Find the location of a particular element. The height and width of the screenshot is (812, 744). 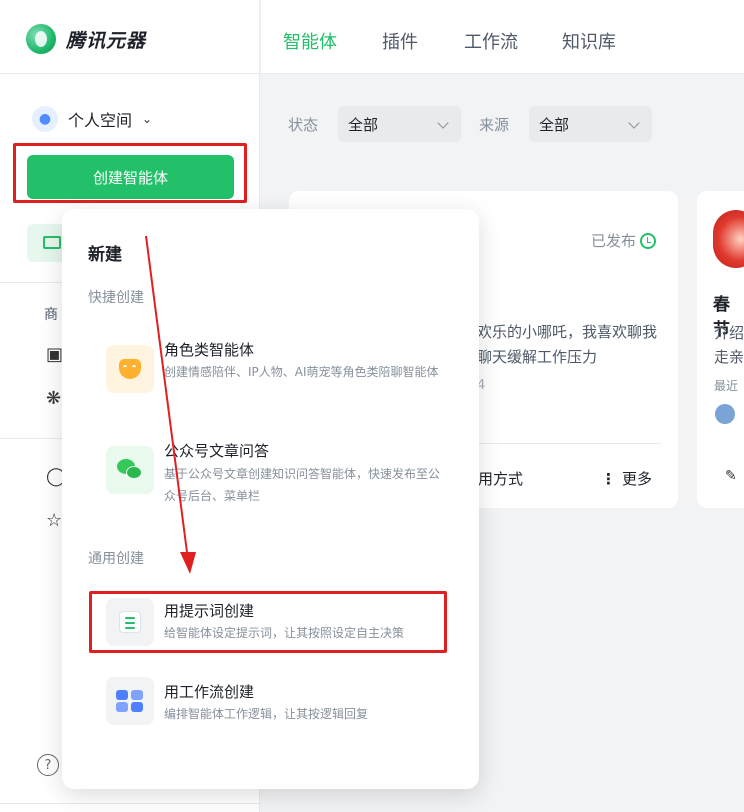

annotation-arrow is located at coordinates (170, 404).